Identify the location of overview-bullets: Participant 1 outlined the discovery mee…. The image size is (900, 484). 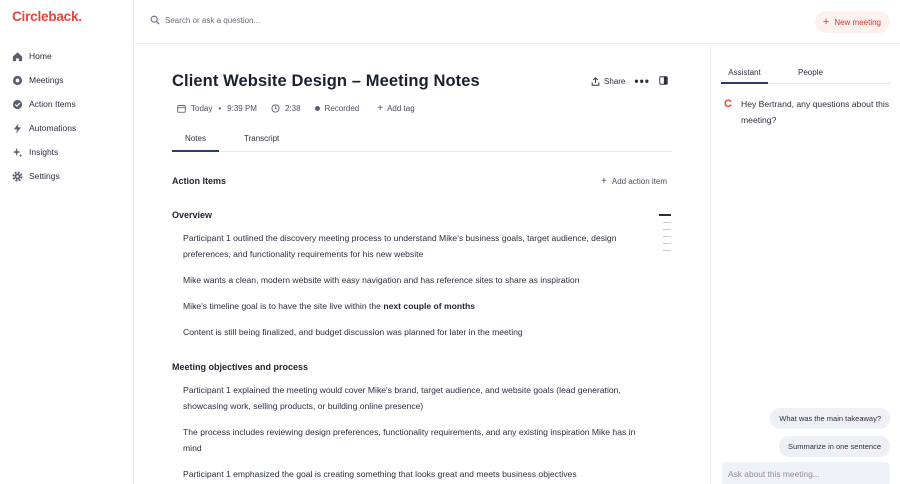
(413, 290).